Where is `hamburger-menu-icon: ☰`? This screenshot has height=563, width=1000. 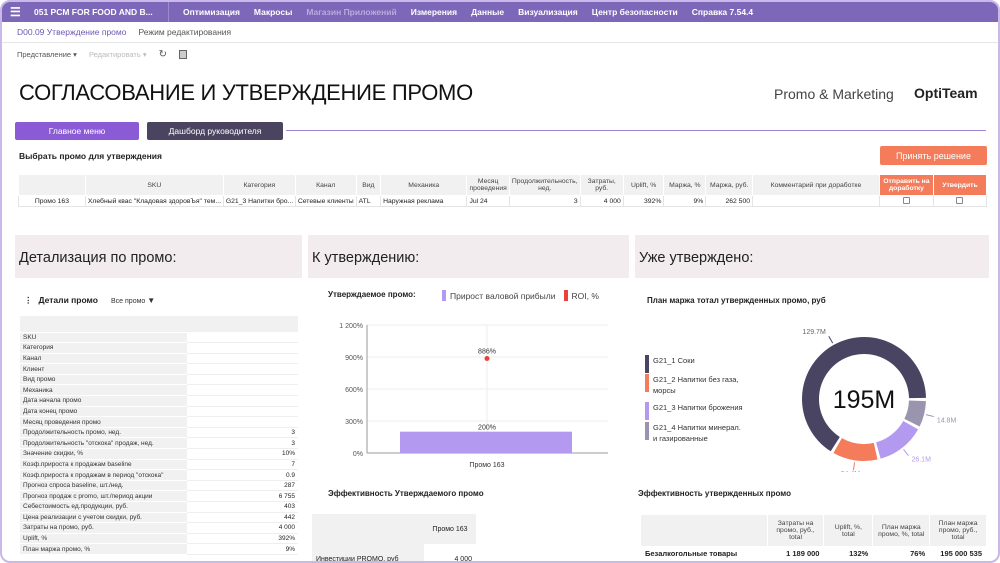 hamburger-menu-icon: ☰ is located at coordinates (17, 12).